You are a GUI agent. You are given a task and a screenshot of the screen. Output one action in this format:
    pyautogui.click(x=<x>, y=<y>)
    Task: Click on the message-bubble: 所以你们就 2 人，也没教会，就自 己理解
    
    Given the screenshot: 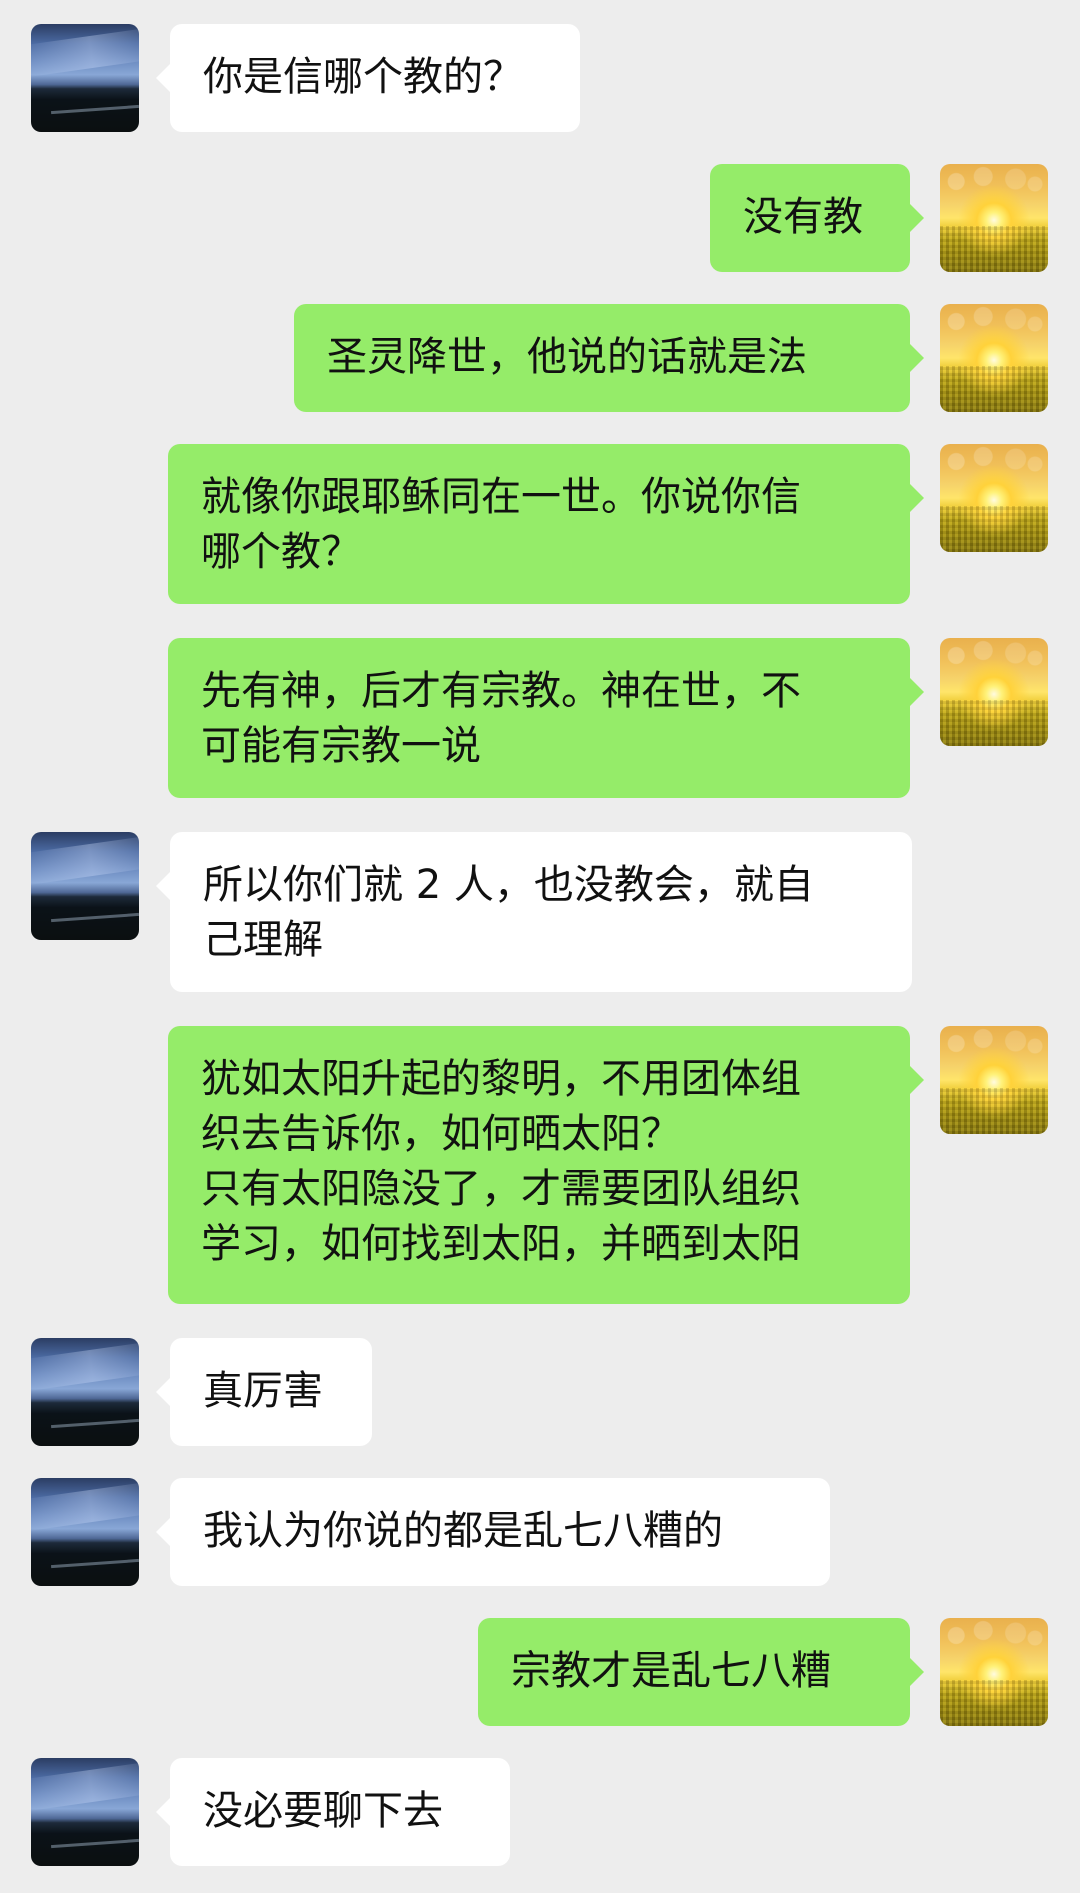 What is the action you would take?
    pyautogui.click(x=534, y=912)
    